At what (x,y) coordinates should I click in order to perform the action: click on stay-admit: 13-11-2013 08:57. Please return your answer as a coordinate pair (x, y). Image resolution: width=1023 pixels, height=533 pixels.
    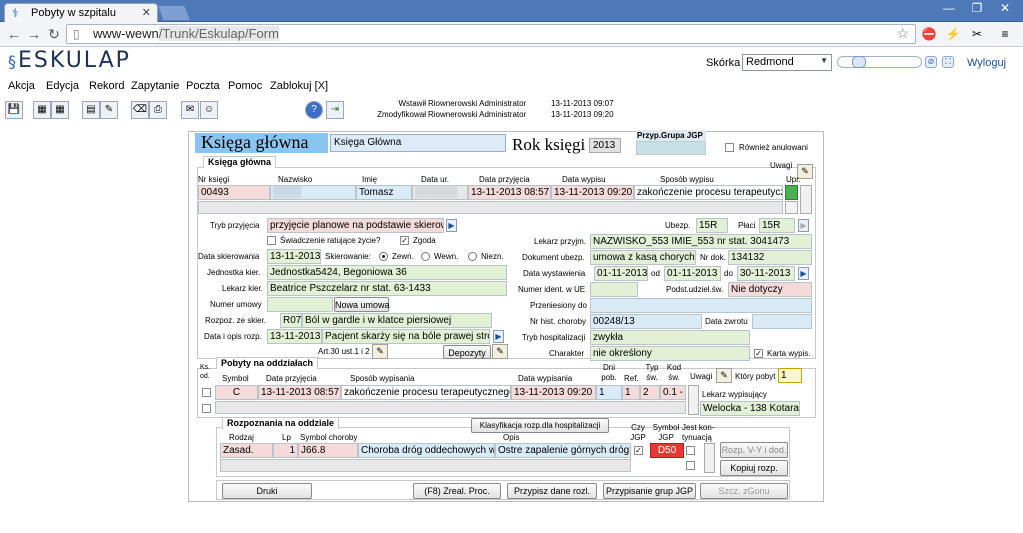
    Looking at the image, I should click on (299, 392).